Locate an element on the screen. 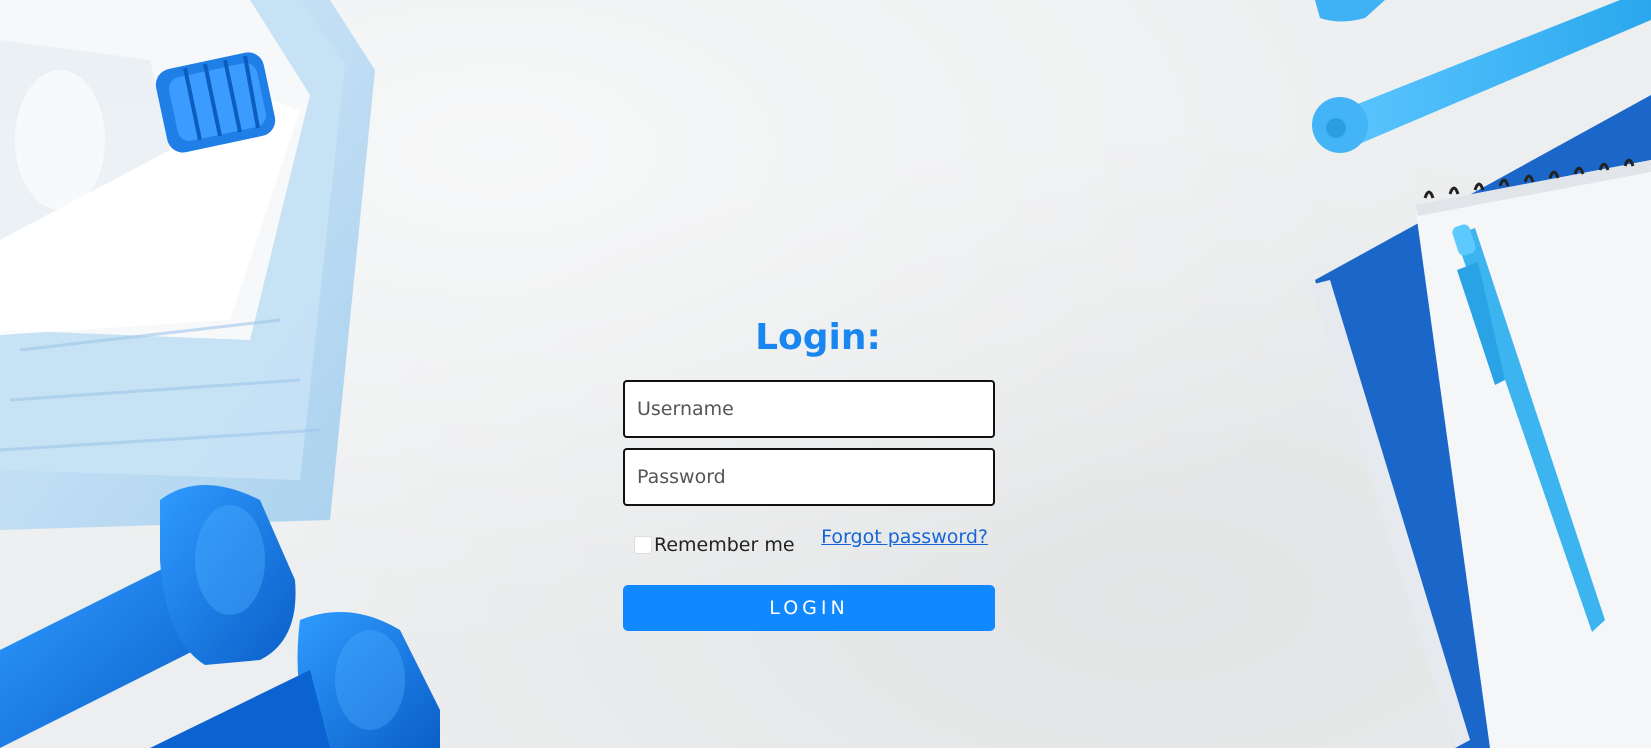  remember-me-control: Remember me is located at coordinates (714, 545).